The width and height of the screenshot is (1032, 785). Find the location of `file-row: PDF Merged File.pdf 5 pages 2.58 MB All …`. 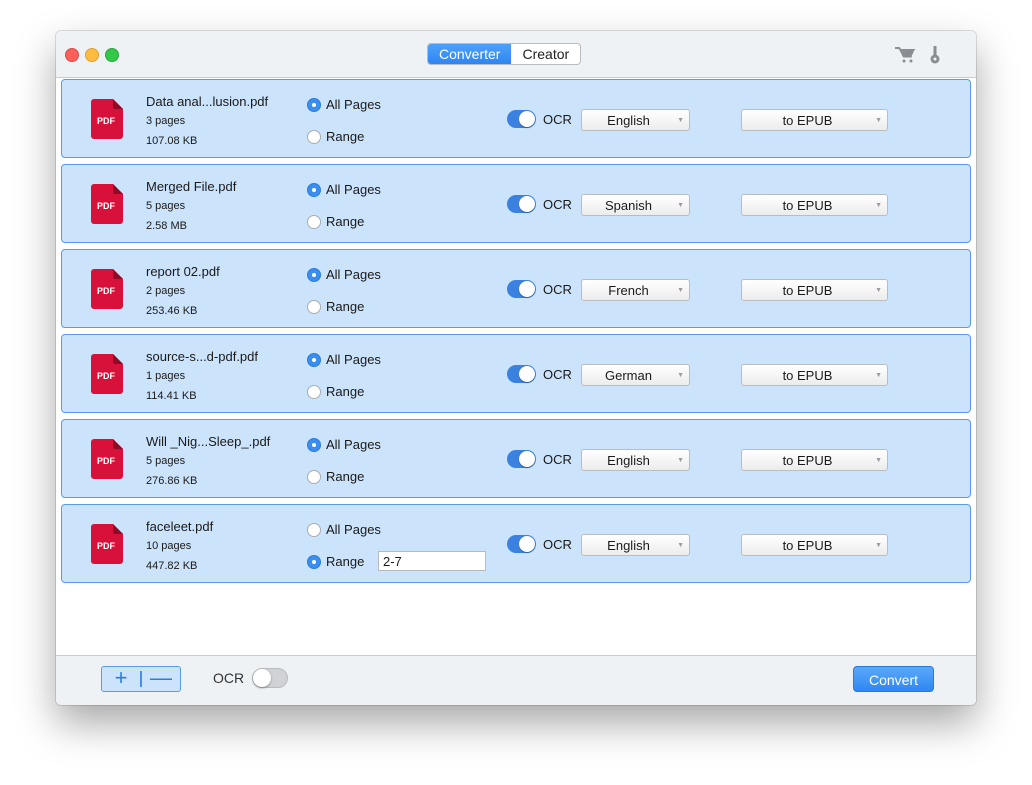

file-row: PDF Merged File.pdf 5 pages 2.58 MB All … is located at coordinates (516, 203).